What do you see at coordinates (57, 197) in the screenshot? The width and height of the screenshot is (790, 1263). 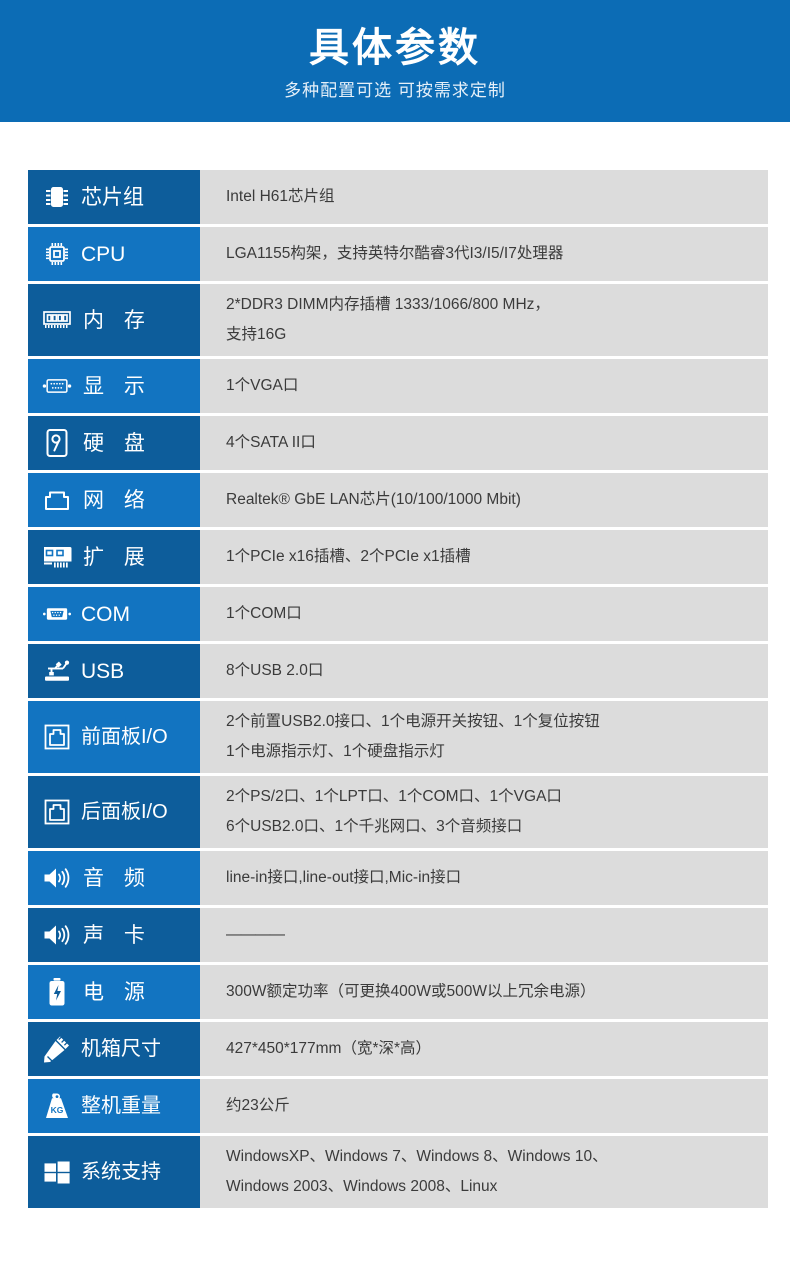 I see `chipset-icon` at bounding box center [57, 197].